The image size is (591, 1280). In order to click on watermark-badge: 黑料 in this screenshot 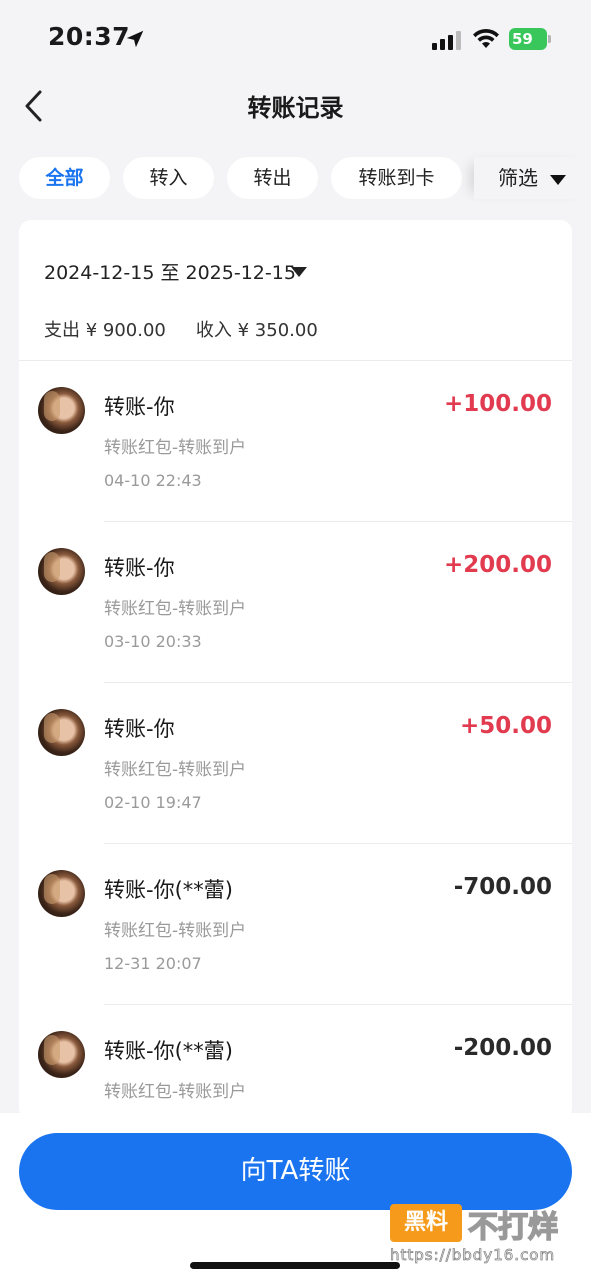, I will do `click(426, 1223)`.